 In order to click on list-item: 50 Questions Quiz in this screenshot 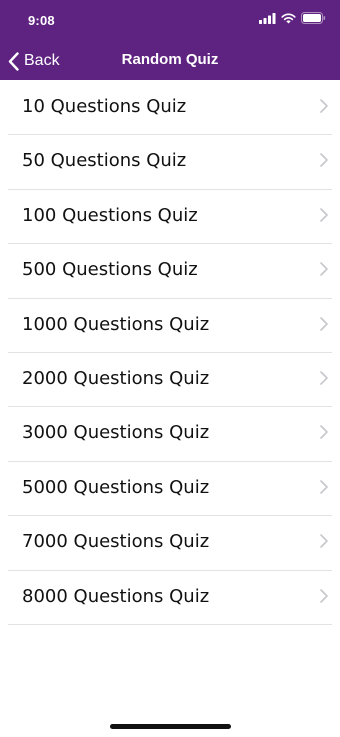, I will do `click(170, 162)`.